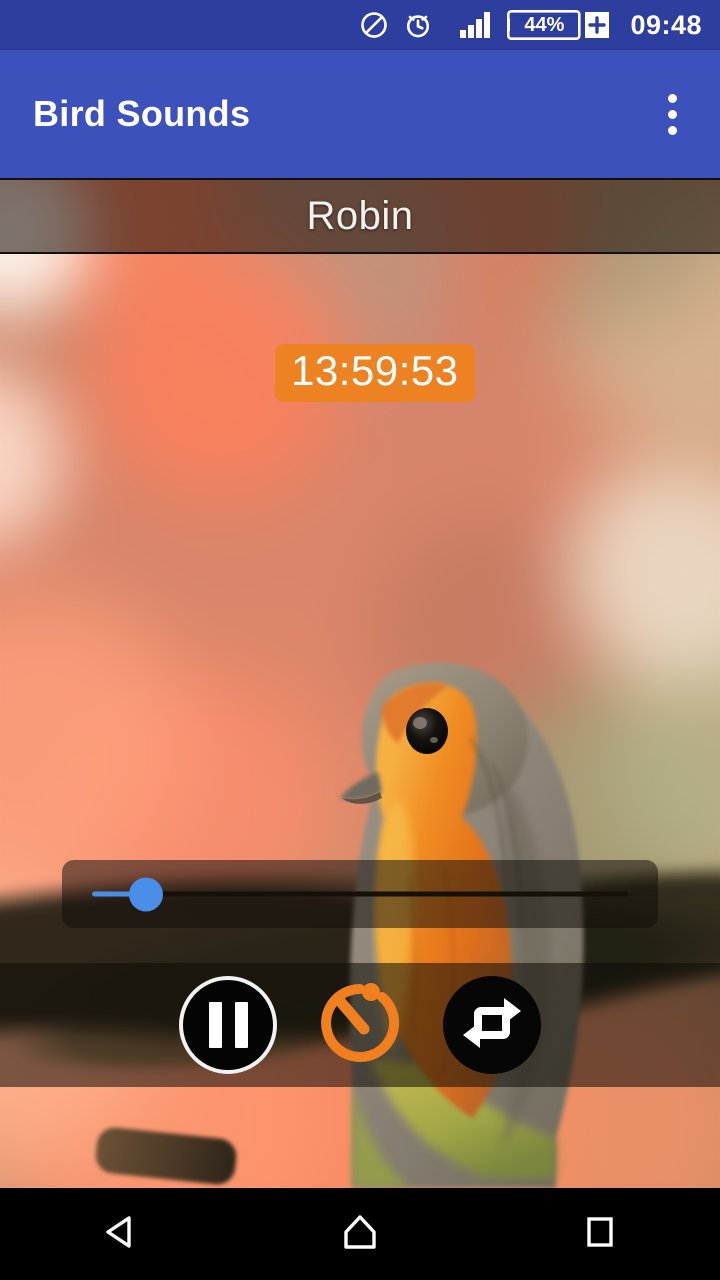 This screenshot has width=720, height=1280. I want to click on seekbar-panel, so click(360, 894).